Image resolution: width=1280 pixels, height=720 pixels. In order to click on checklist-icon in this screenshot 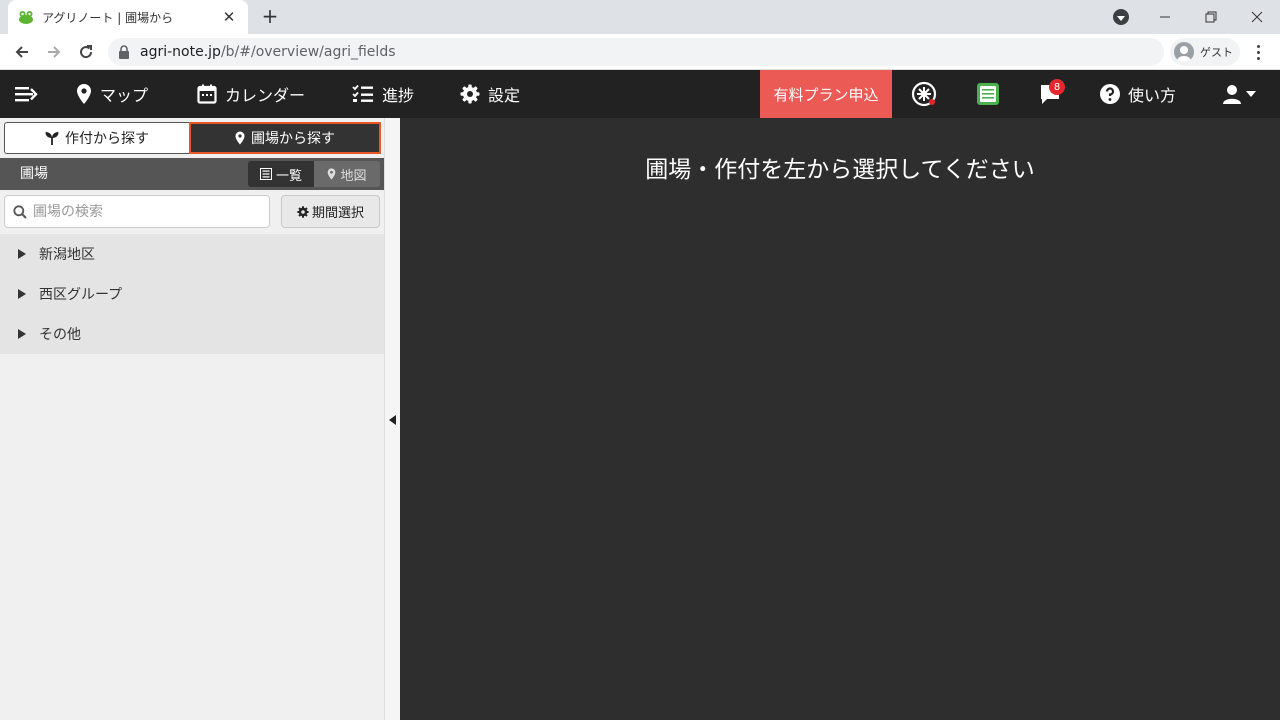, I will do `click(362, 93)`.